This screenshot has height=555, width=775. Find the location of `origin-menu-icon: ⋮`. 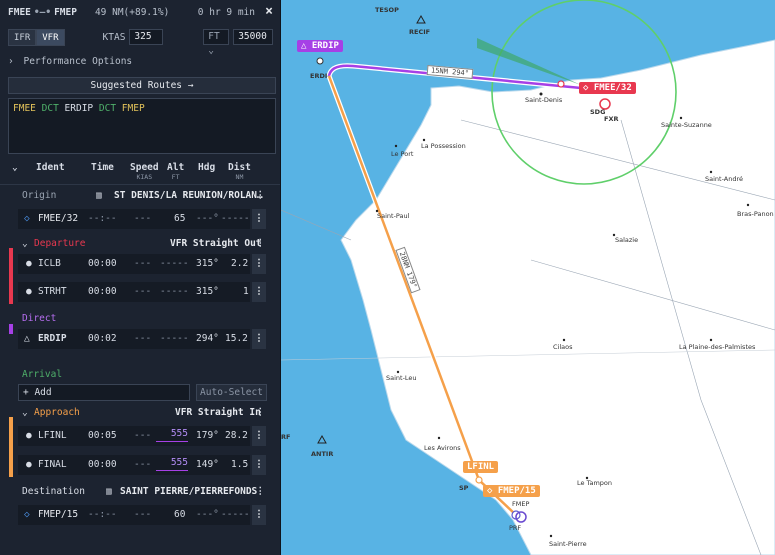

origin-menu-icon: ⋮ is located at coordinates (261, 195).